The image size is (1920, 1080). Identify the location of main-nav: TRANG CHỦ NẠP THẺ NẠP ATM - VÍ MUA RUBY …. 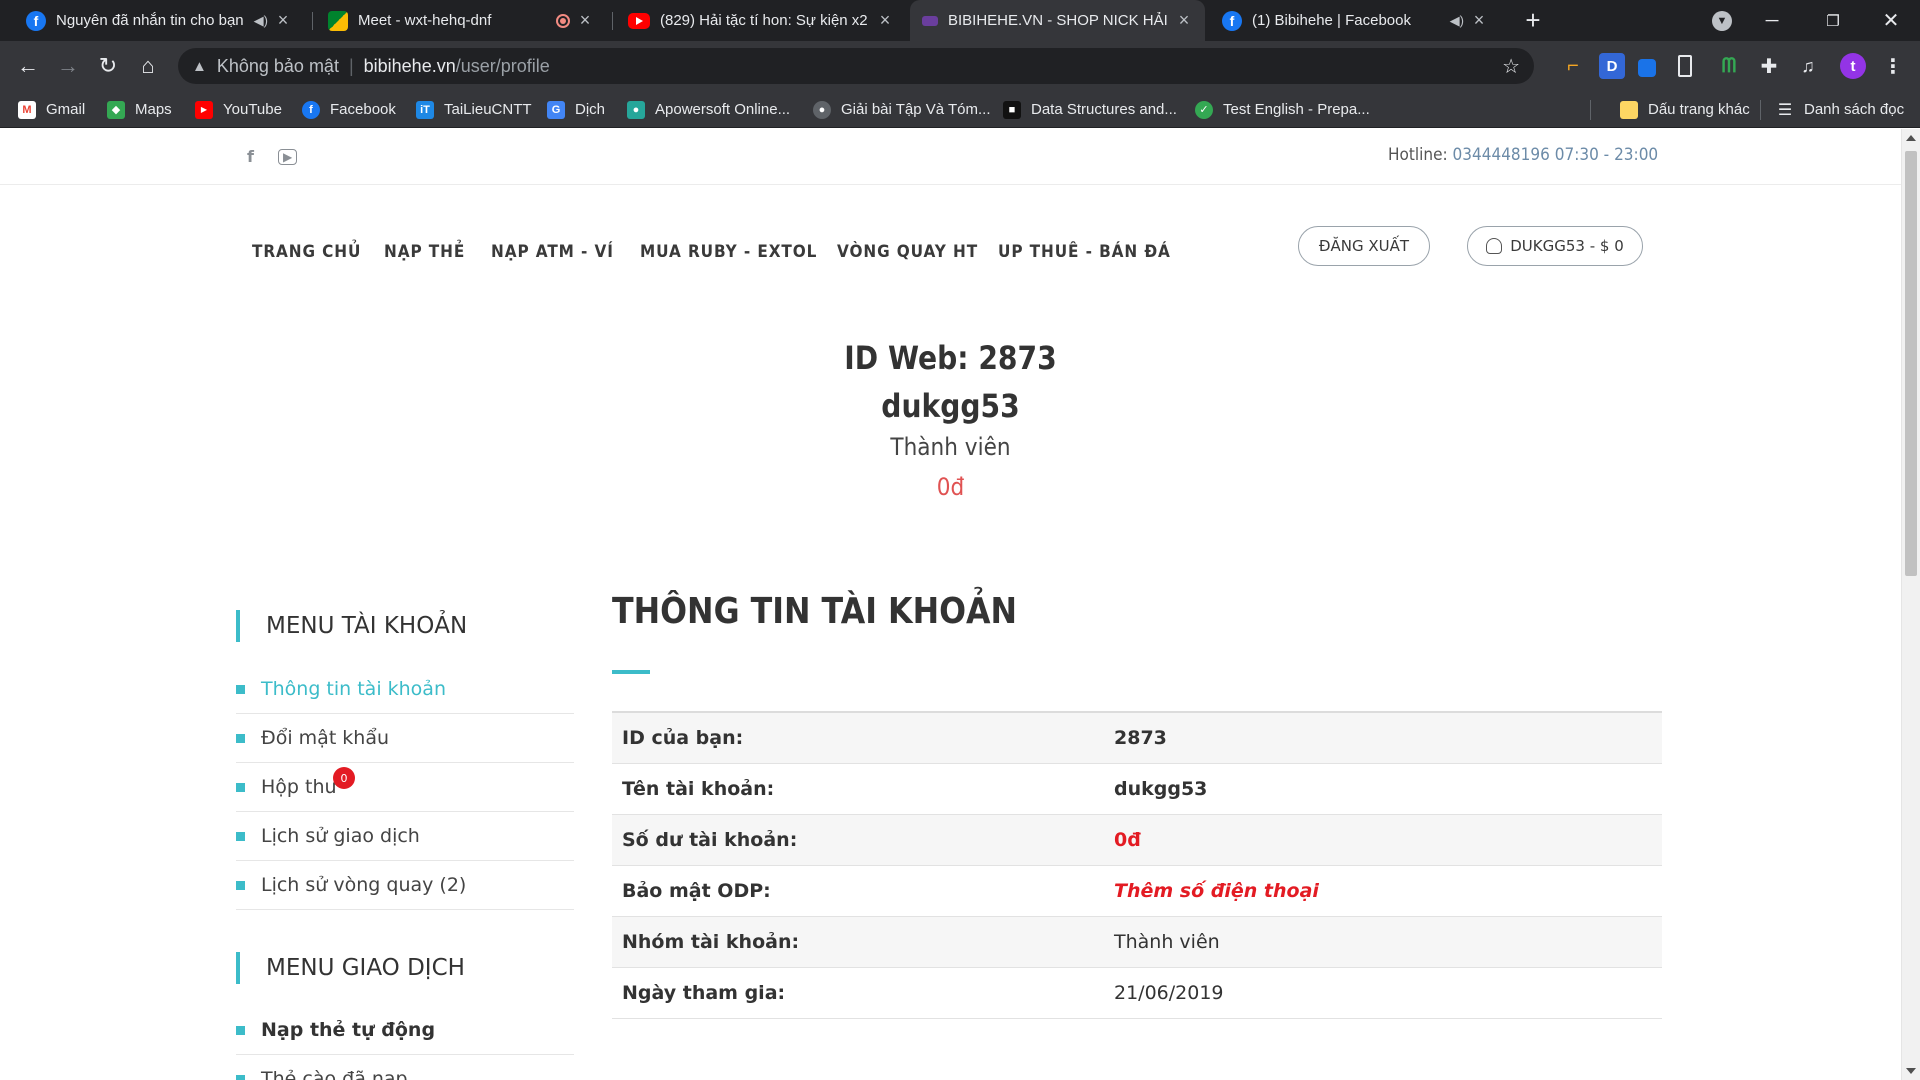
(950, 250).